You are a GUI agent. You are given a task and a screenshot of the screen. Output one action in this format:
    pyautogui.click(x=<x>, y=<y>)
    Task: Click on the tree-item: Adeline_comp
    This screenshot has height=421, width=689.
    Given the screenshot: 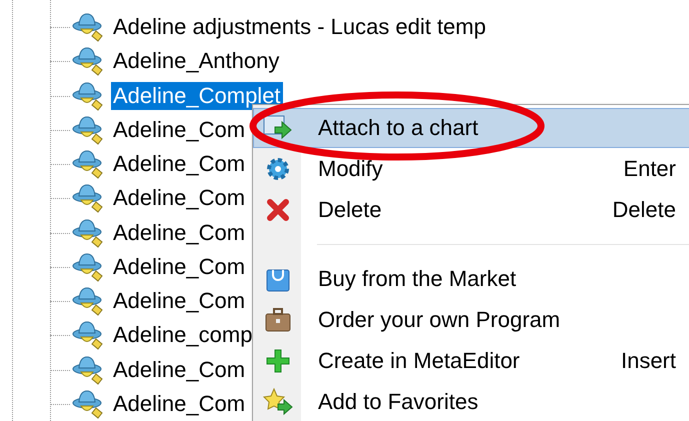 What is the action you would take?
    pyautogui.click(x=182, y=335)
    